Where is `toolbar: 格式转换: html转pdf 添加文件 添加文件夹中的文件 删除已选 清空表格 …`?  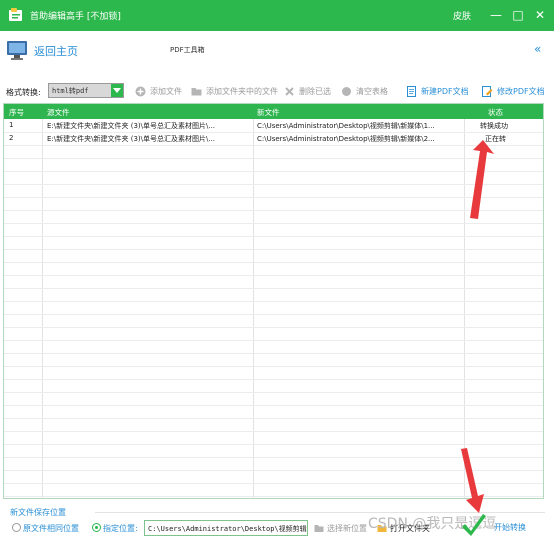 toolbar: 格式转换: html转pdf 添加文件 添加文件夹中的文件 删除已选 清空表格 … is located at coordinates (277, 91).